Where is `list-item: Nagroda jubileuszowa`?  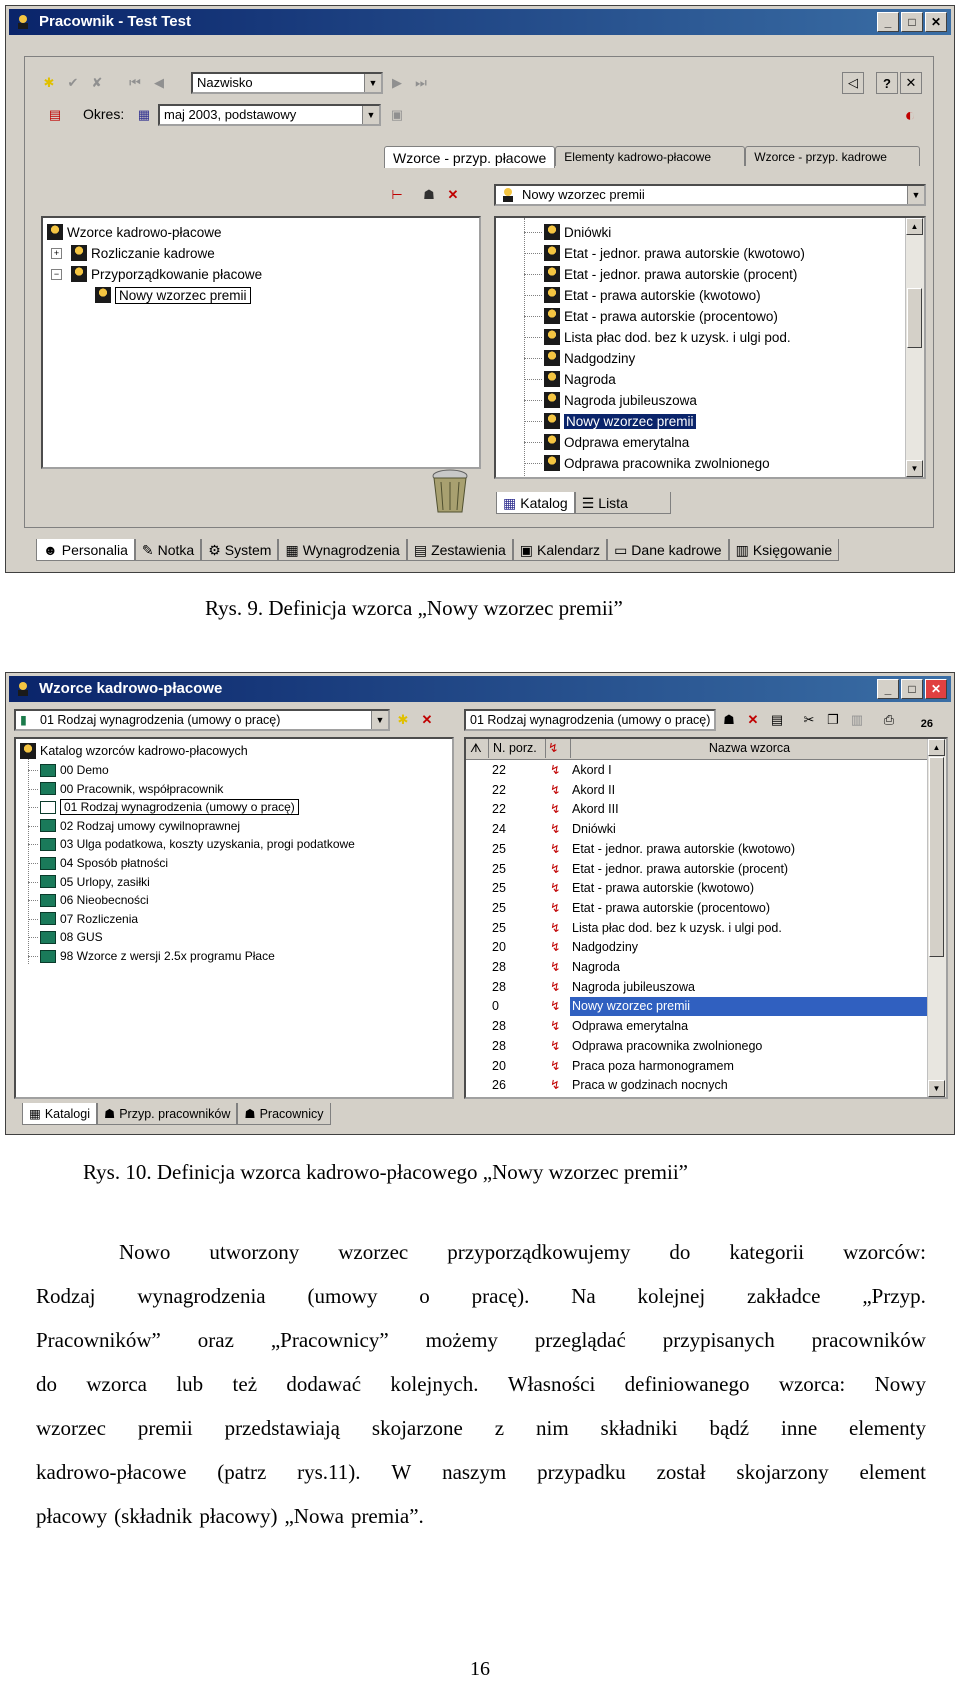
list-item: Nagroda jubileuszowa is located at coordinates (620, 400).